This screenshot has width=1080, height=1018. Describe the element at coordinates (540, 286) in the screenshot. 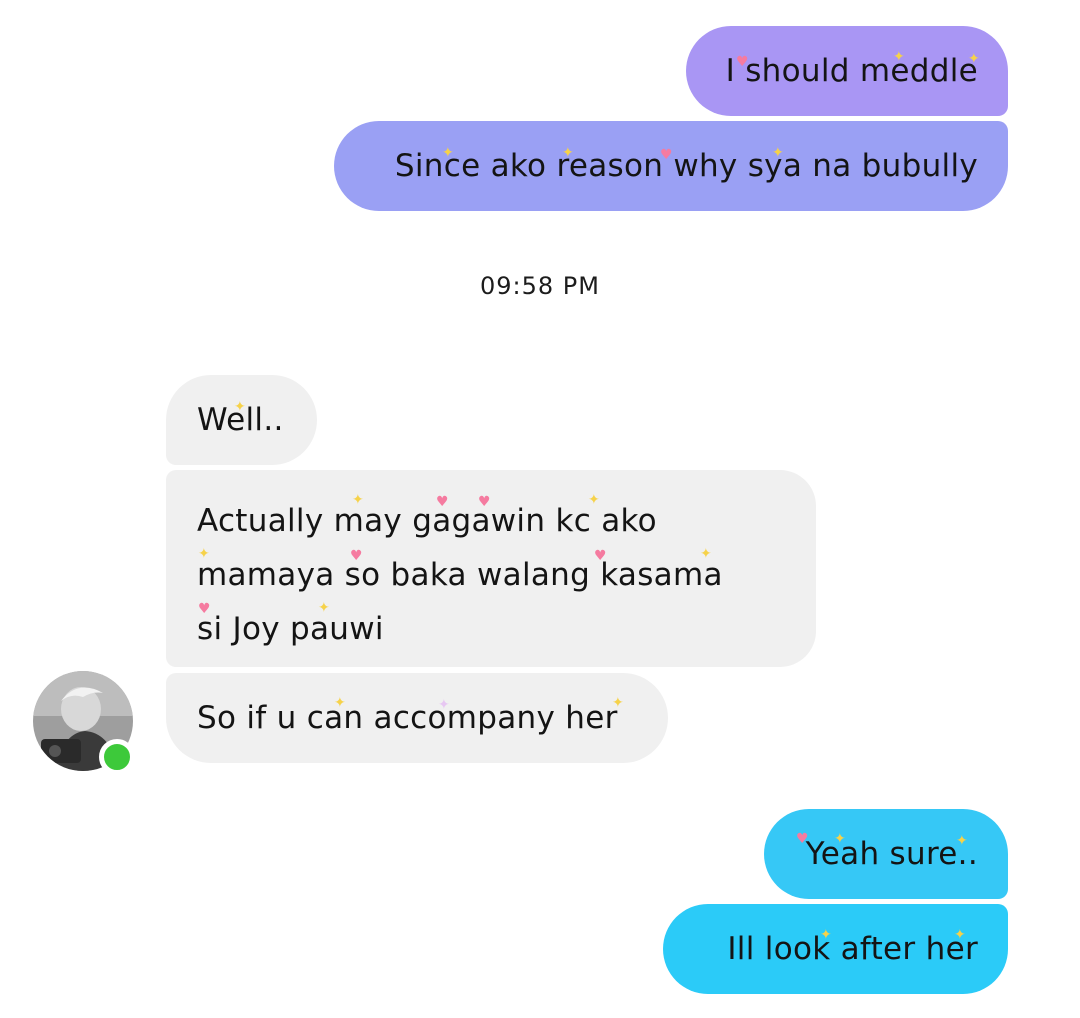

I see `message-timestamp: 09:58 PM` at that location.